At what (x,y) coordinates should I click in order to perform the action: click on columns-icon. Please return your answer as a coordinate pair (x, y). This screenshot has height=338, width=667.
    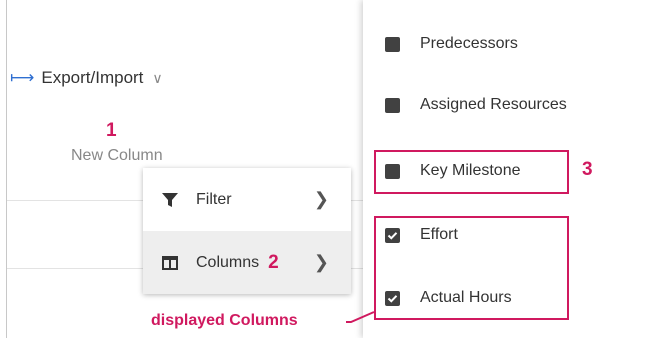
    Looking at the image, I should click on (170, 262).